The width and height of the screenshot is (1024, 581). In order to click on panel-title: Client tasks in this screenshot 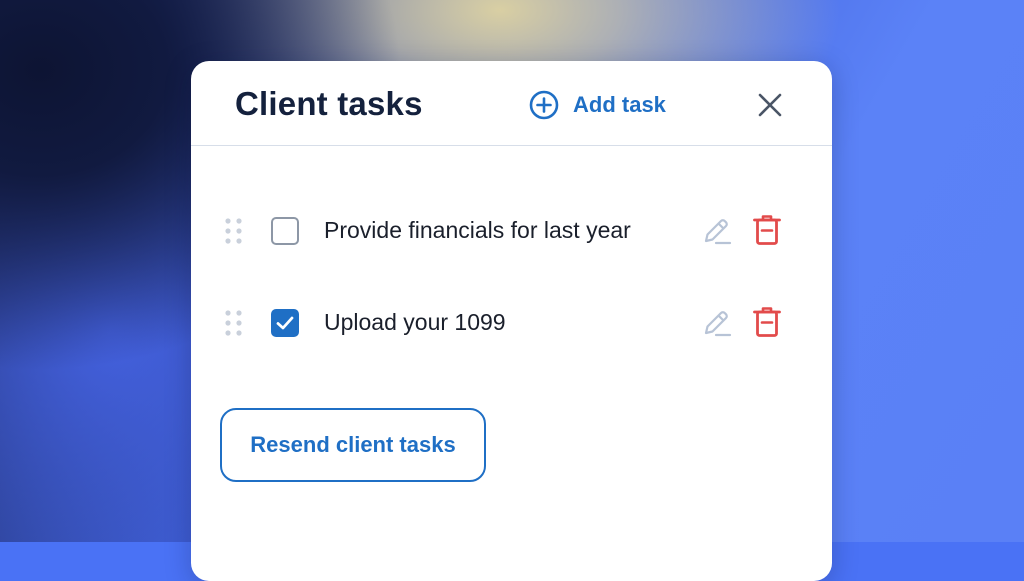, I will do `click(329, 103)`.